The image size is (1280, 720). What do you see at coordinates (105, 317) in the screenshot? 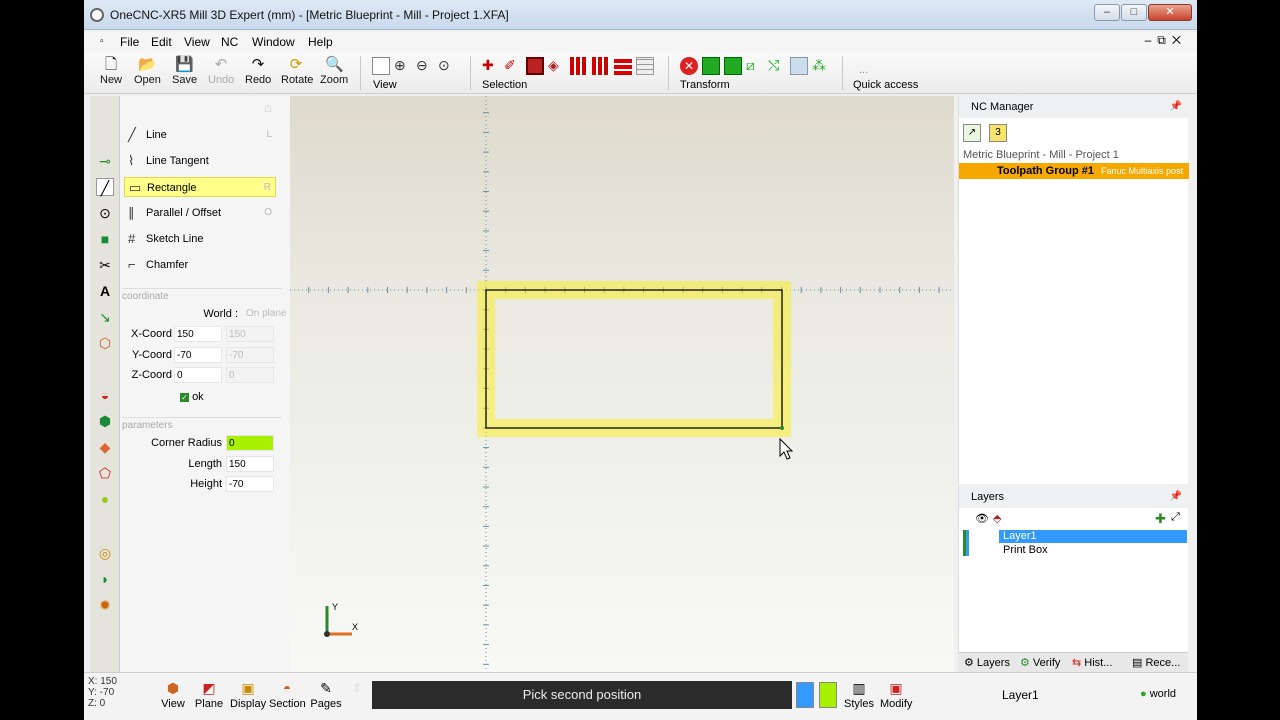
I see `dimension-icon: ↘` at bounding box center [105, 317].